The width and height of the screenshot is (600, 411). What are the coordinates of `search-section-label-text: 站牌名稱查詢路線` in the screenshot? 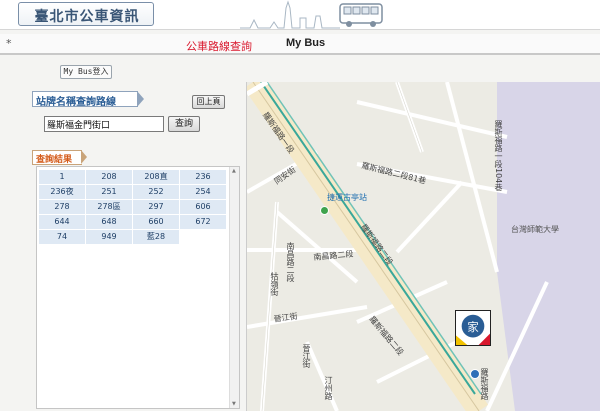 It's located at (76, 102).